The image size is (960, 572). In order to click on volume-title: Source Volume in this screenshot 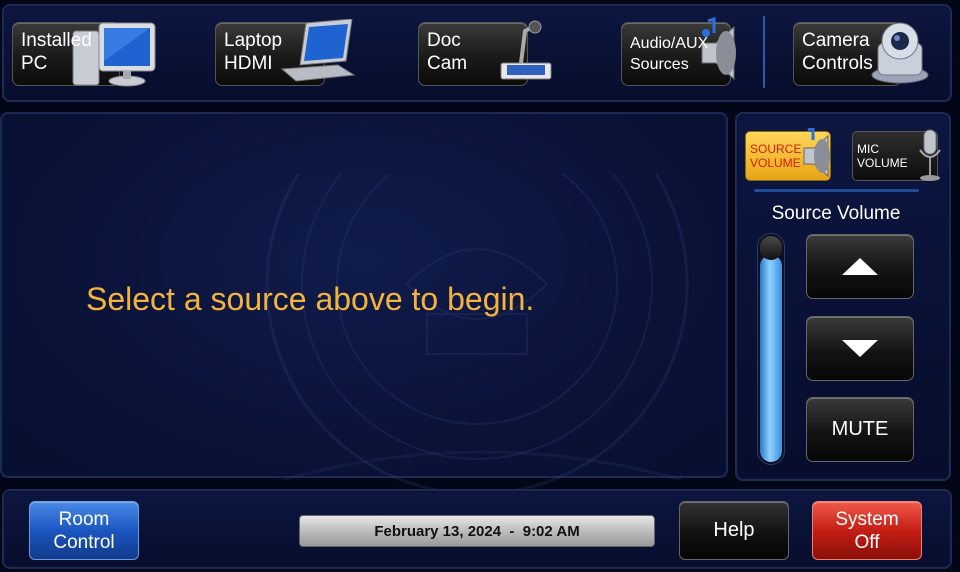, I will do `click(836, 213)`.